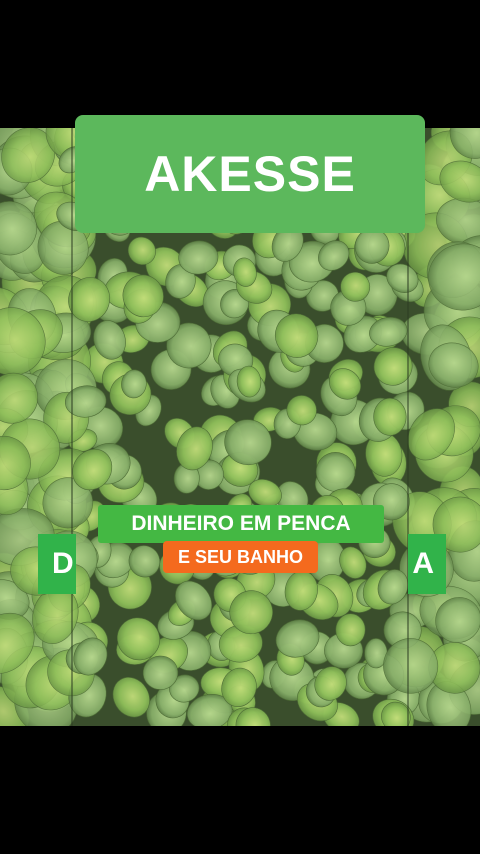 The image size is (480, 854). I want to click on title-banner: AKESSE, so click(250, 174).